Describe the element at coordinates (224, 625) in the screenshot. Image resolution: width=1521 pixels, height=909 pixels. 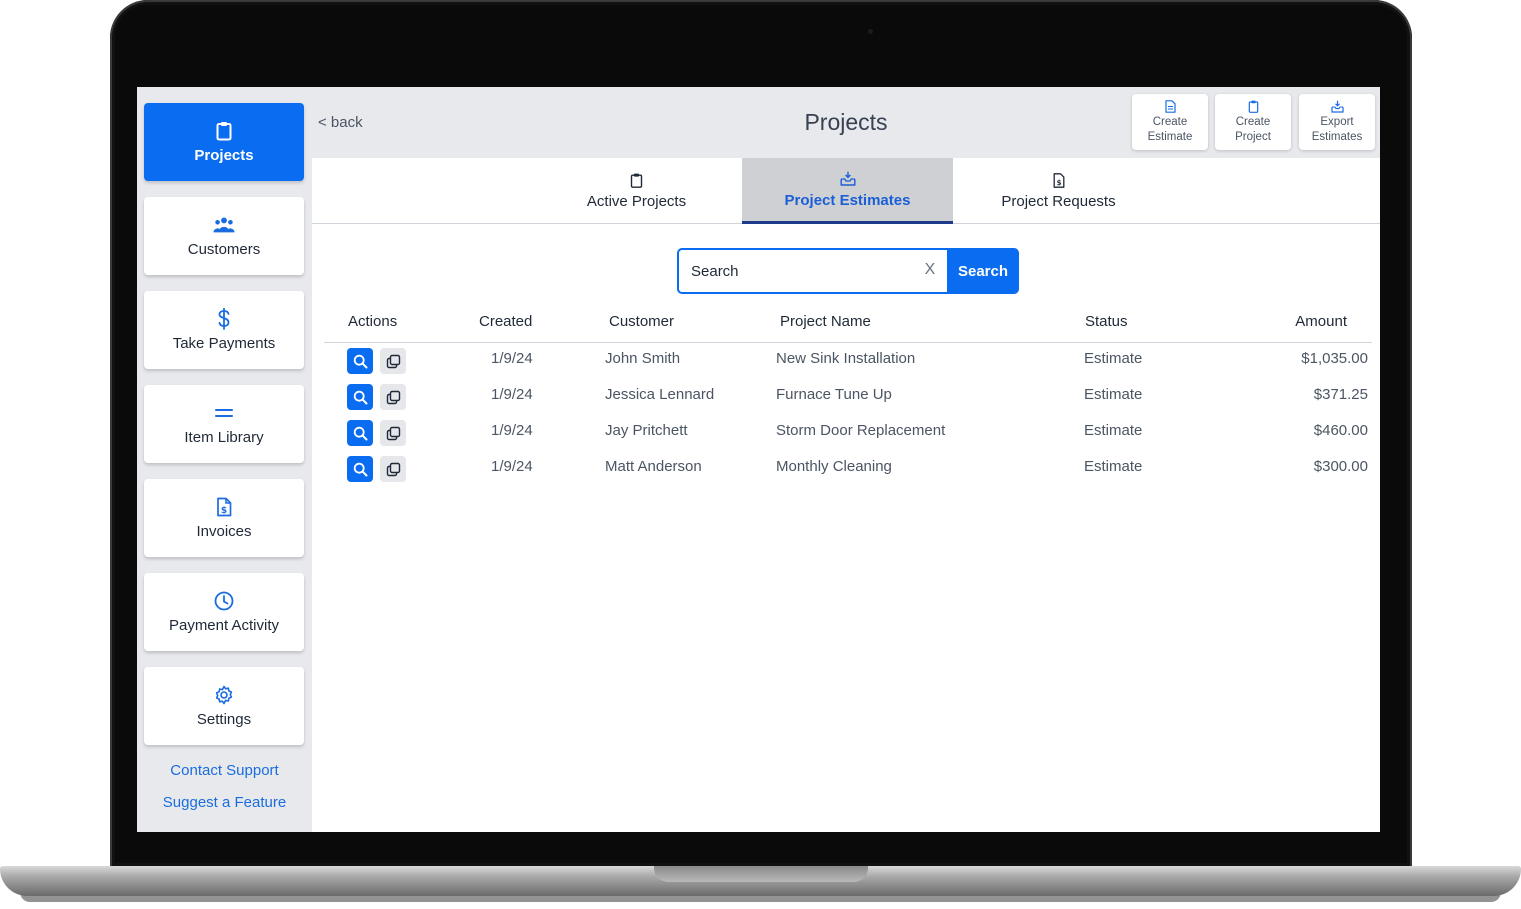
I see `sidebar-item-label: Payment Activity` at that location.